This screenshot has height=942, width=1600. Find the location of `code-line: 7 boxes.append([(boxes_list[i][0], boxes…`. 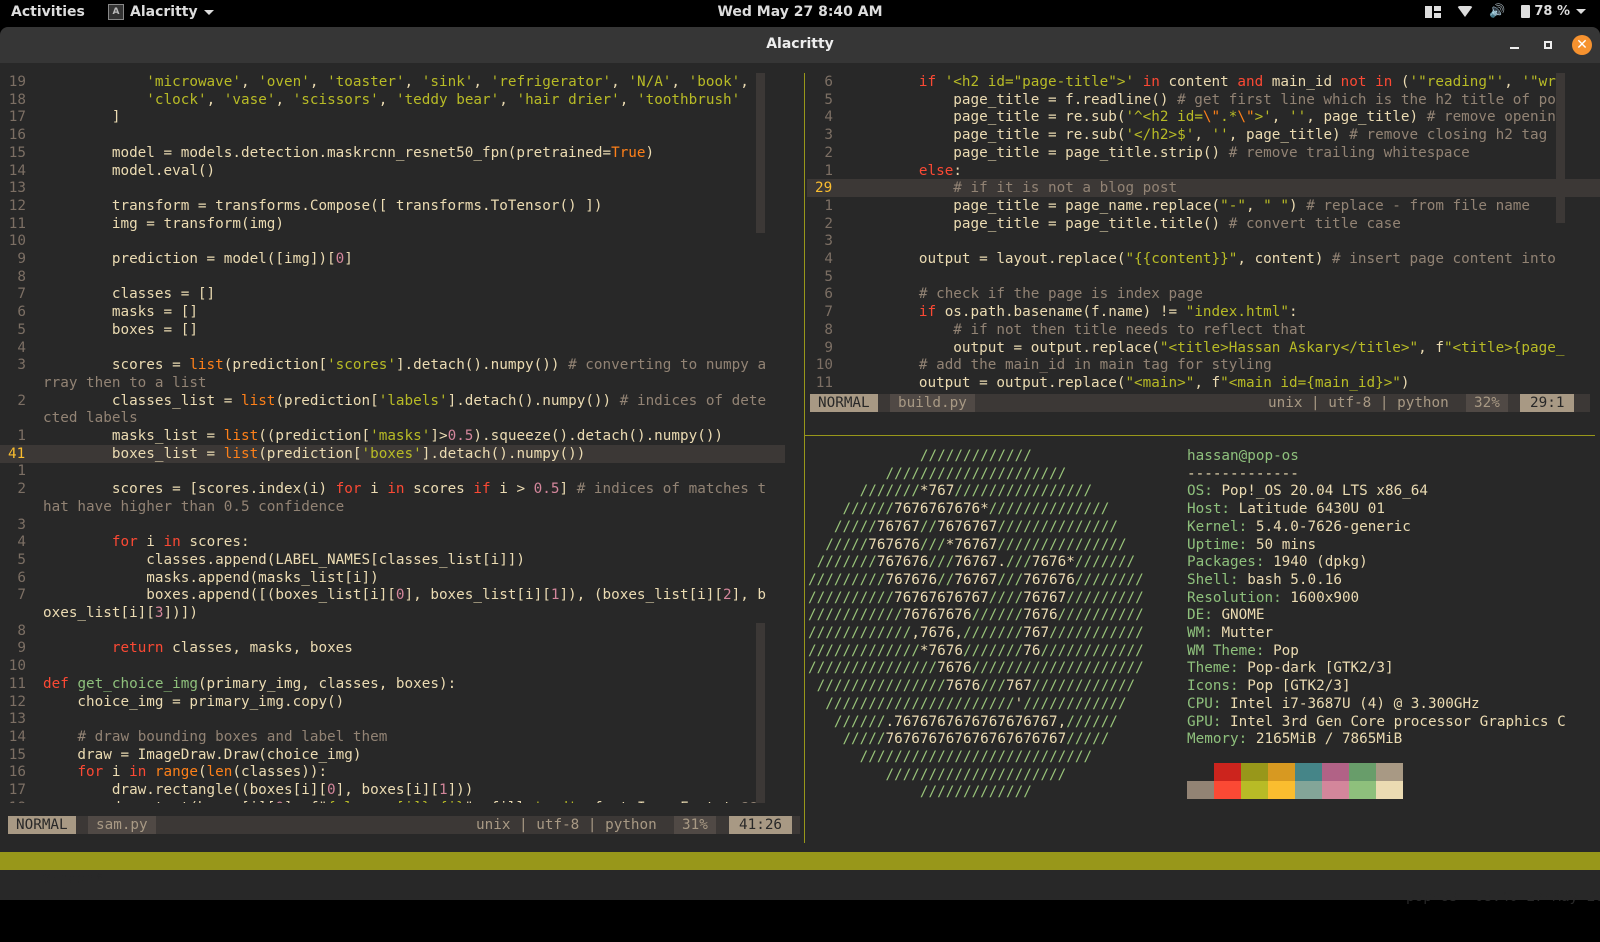

code-line: 7 boxes.append([(boxes_list[i][0], boxes… is located at coordinates (392, 595).